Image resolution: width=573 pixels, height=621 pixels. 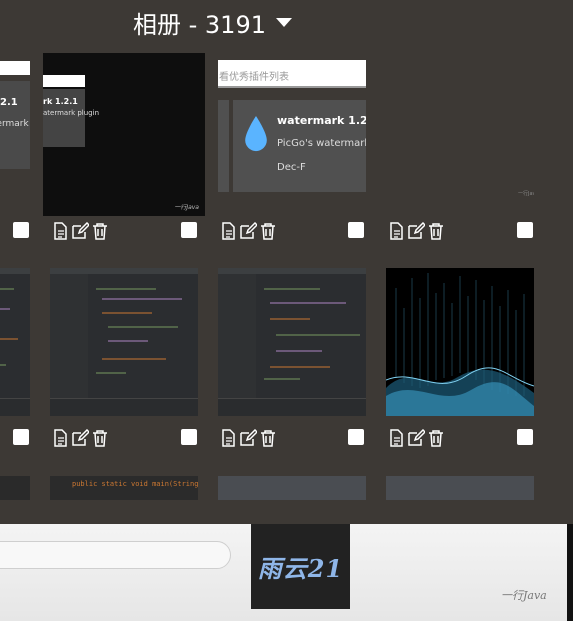 I want to click on plugin-title-text: rk 1.2.1, so click(x=60, y=101).